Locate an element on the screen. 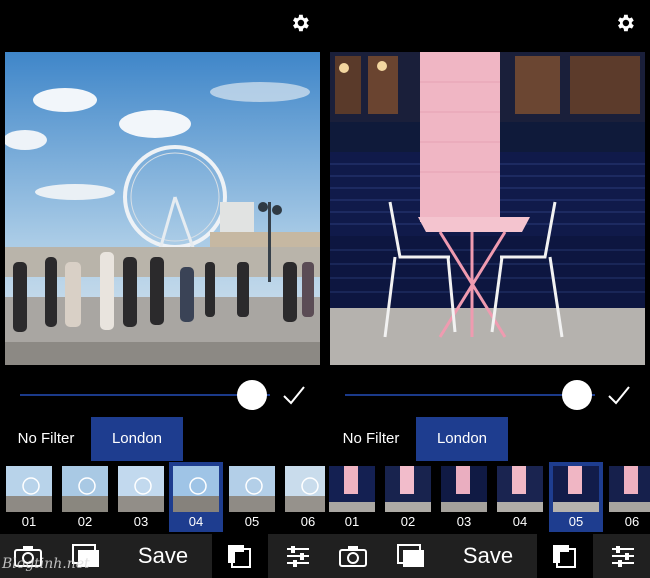  camera-button is located at coordinates (352, 556).